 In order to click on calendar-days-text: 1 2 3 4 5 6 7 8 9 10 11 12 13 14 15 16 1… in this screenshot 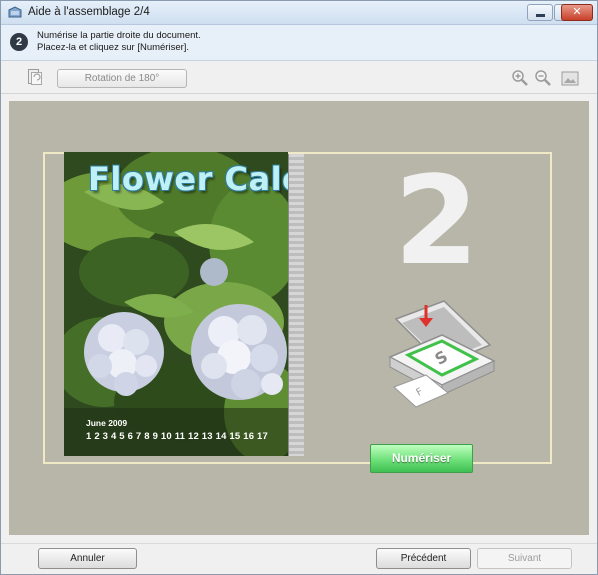, I will do `click(177, 436)`.